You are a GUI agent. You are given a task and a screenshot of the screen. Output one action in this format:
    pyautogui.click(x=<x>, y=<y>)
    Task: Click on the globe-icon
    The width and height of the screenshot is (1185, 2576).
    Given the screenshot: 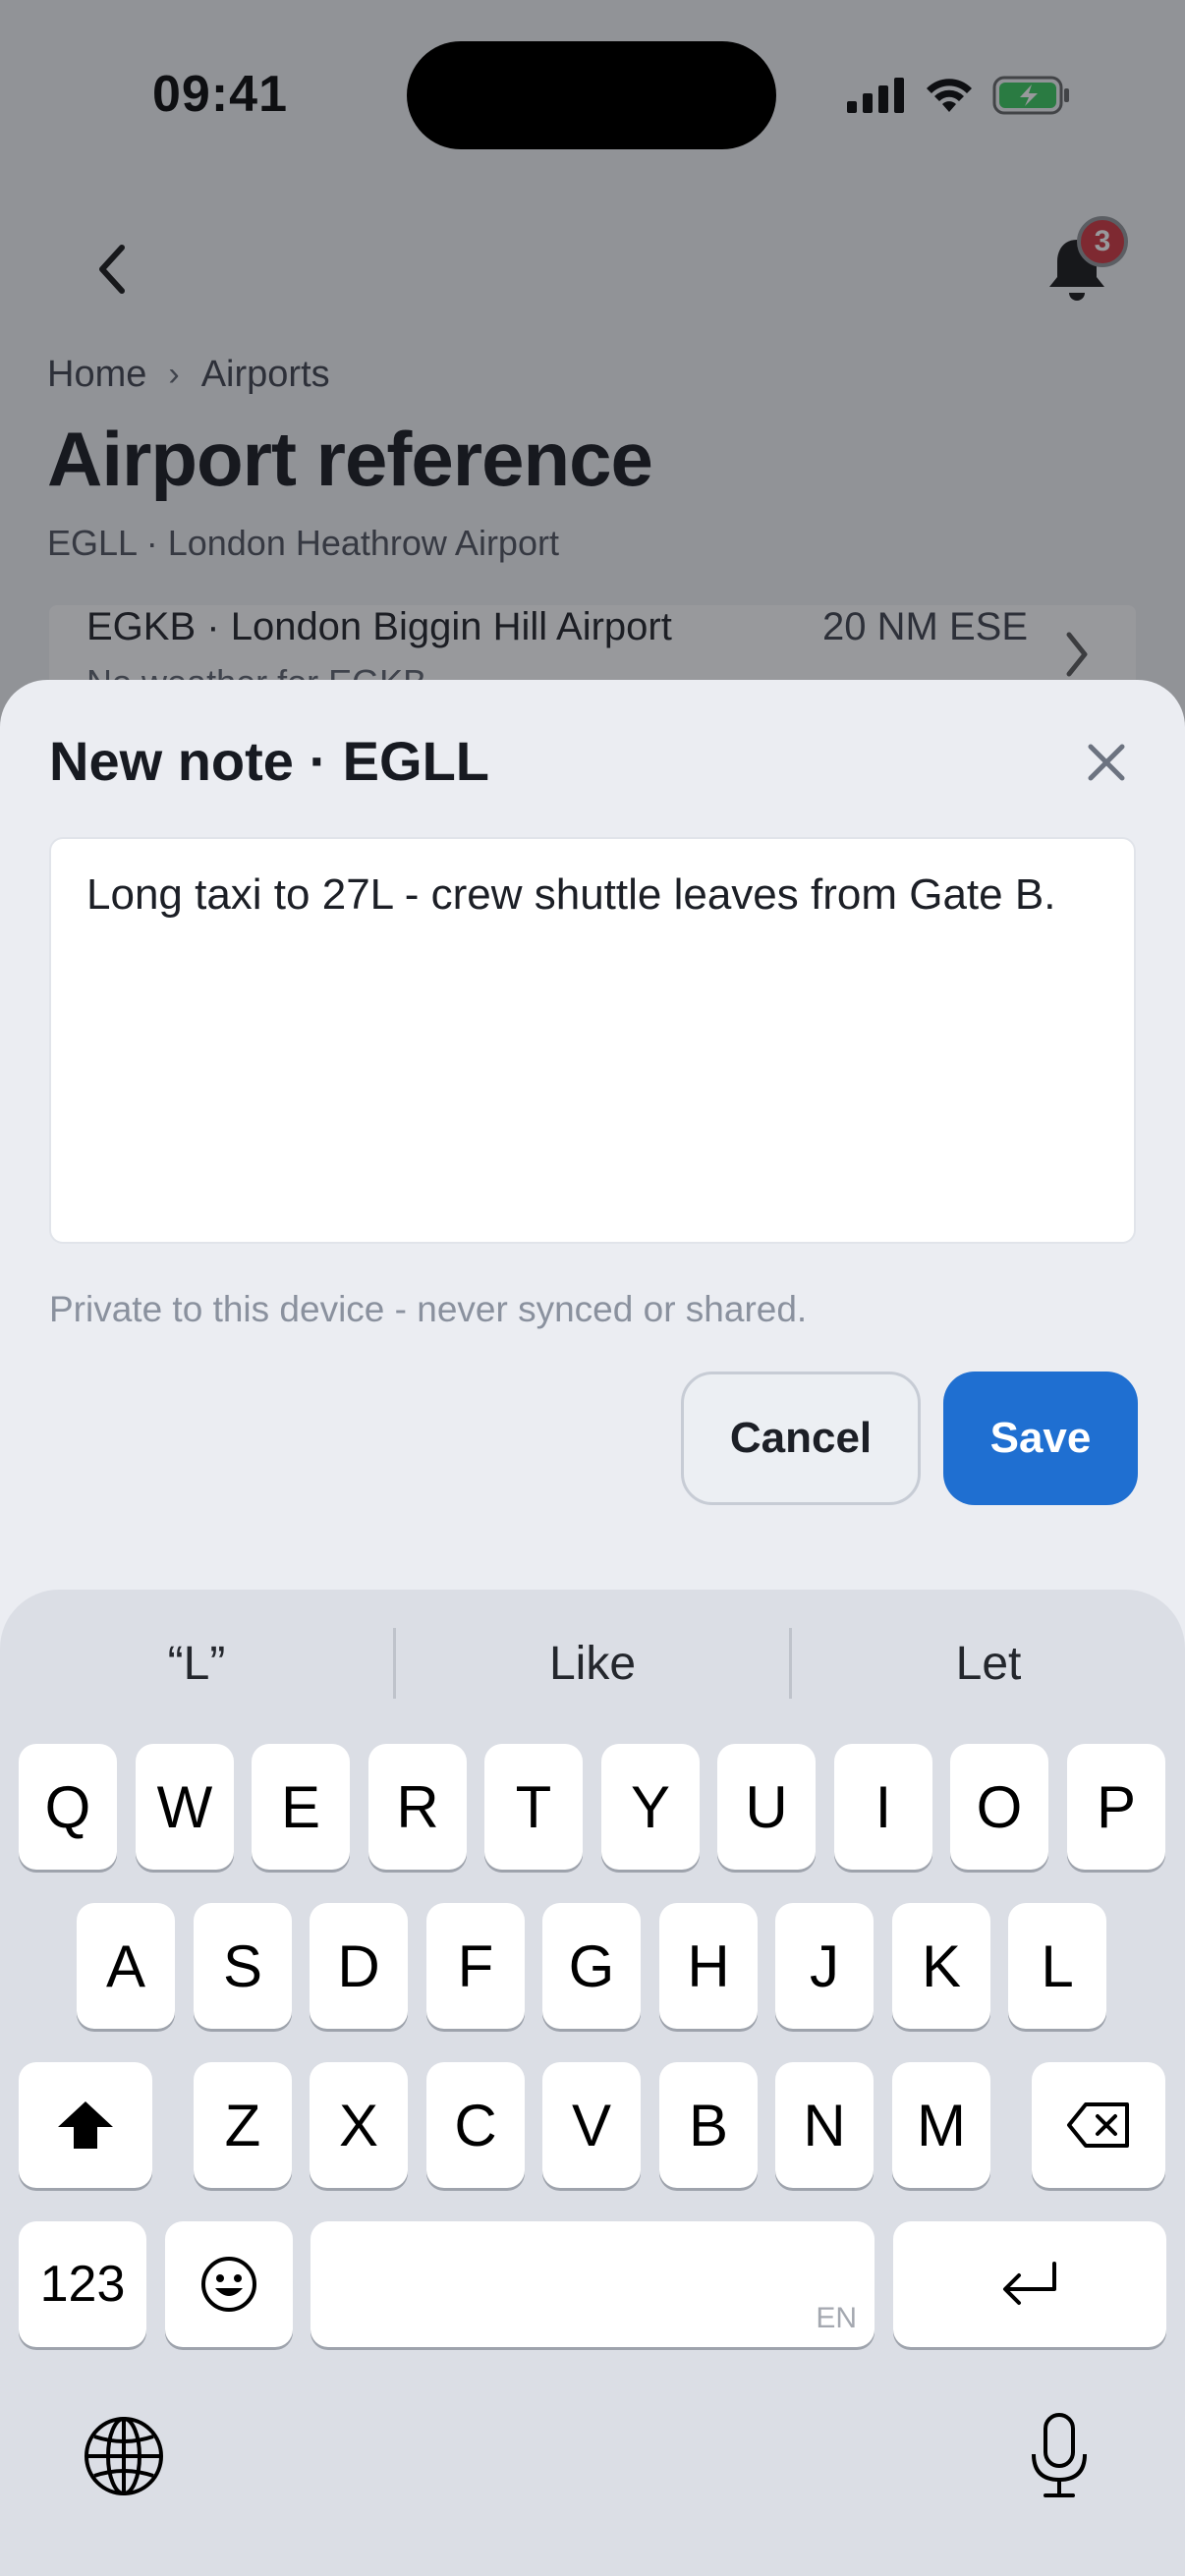 What is the action you would take?
    pyautogui.click(x=124, y=2456)
    